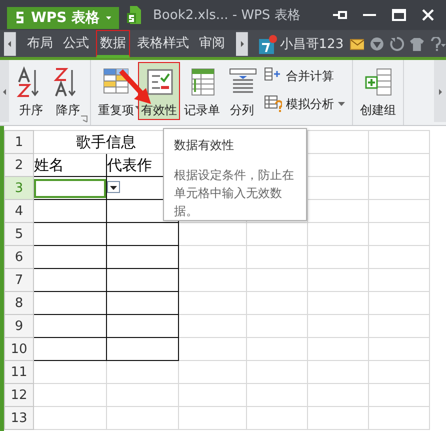 This screenshot has width=446, height=431. What do you see at coordinates (68, 91) in the screenshot?
I see `ribbon-button: 降序` at bounding box center [68, 91].